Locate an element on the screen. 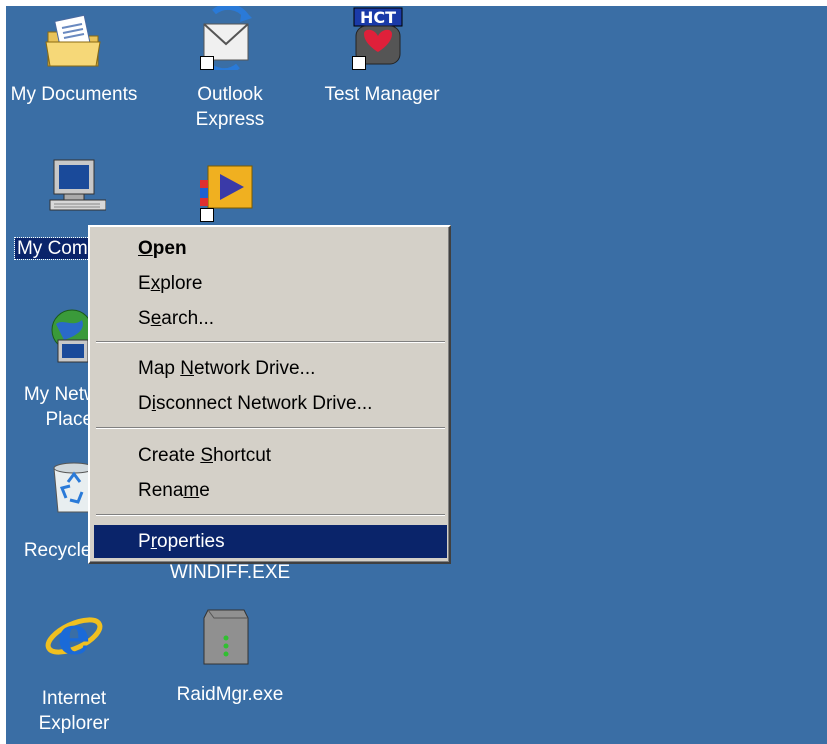 The width and height of the screenshot is (827, 744). desktop-icon-outlook-express: Outlook Express is located at coordinates (230, 71).